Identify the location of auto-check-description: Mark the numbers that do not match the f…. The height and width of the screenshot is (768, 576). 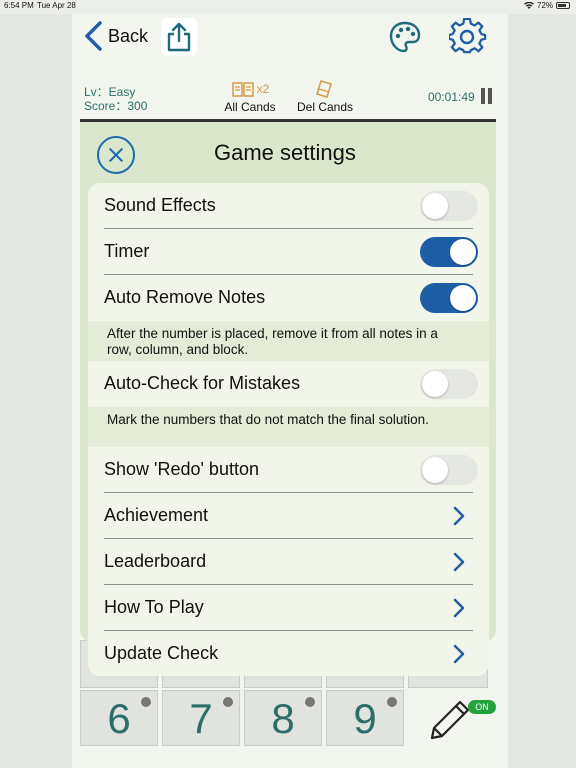
(288, 427).